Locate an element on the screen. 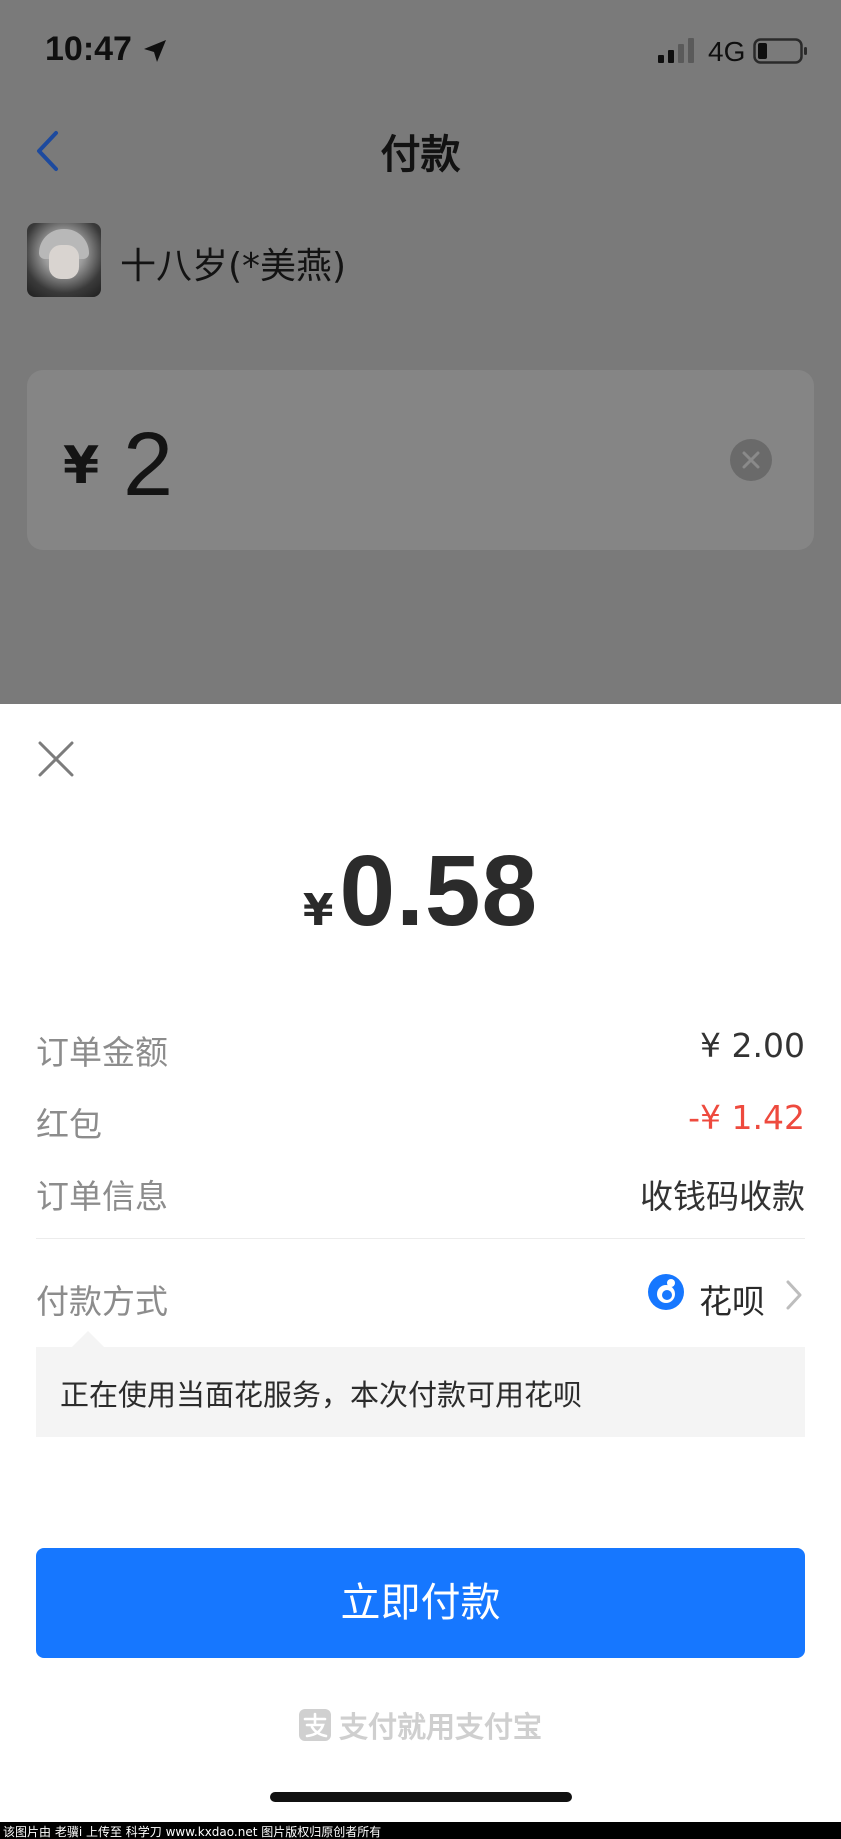  battery-icon is located at coordinates (780, 51).